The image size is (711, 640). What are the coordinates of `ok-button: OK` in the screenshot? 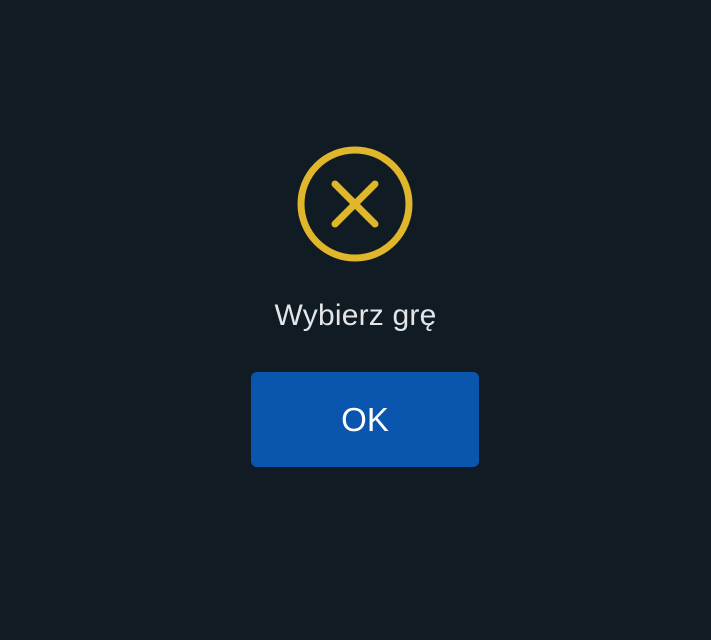 It's located at (365, 419).